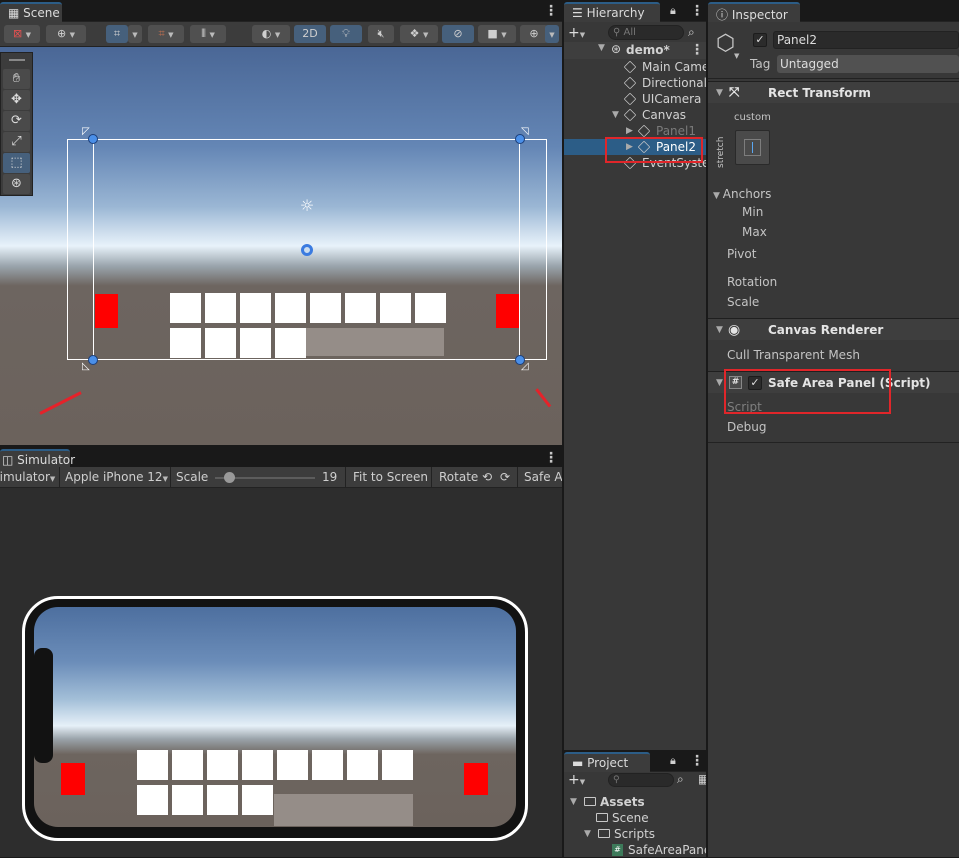  I want to click on pivot-label: Pivot, so click(742, 254).